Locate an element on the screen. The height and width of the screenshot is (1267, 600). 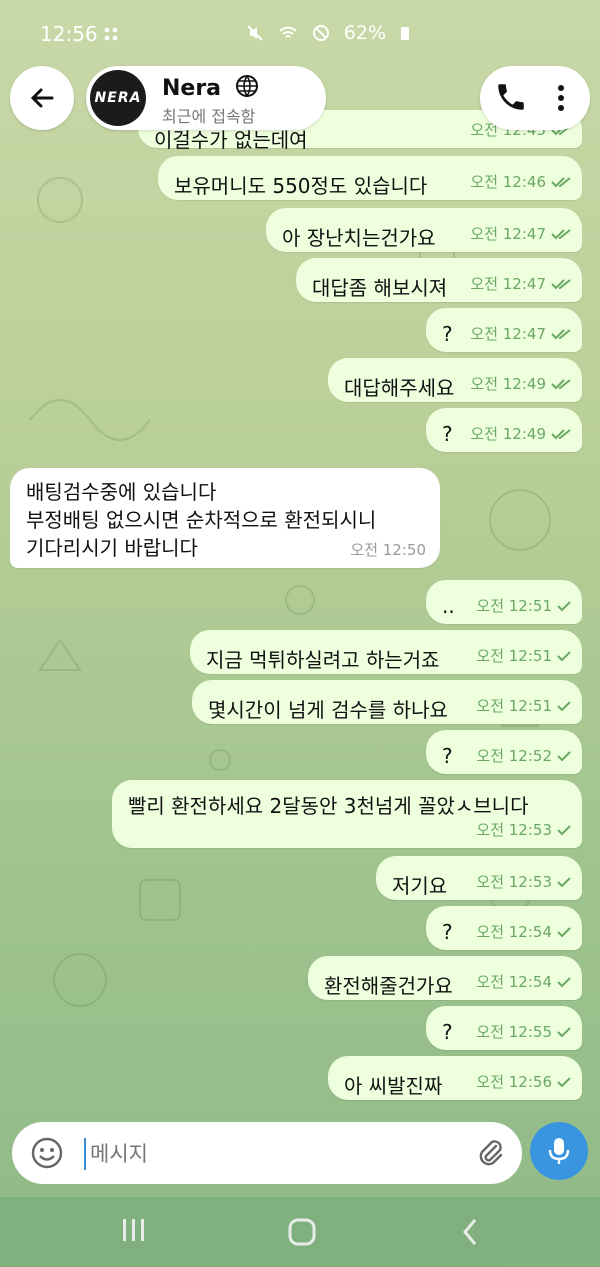
chevron-left-icon is located at coordinates (470, 1232).